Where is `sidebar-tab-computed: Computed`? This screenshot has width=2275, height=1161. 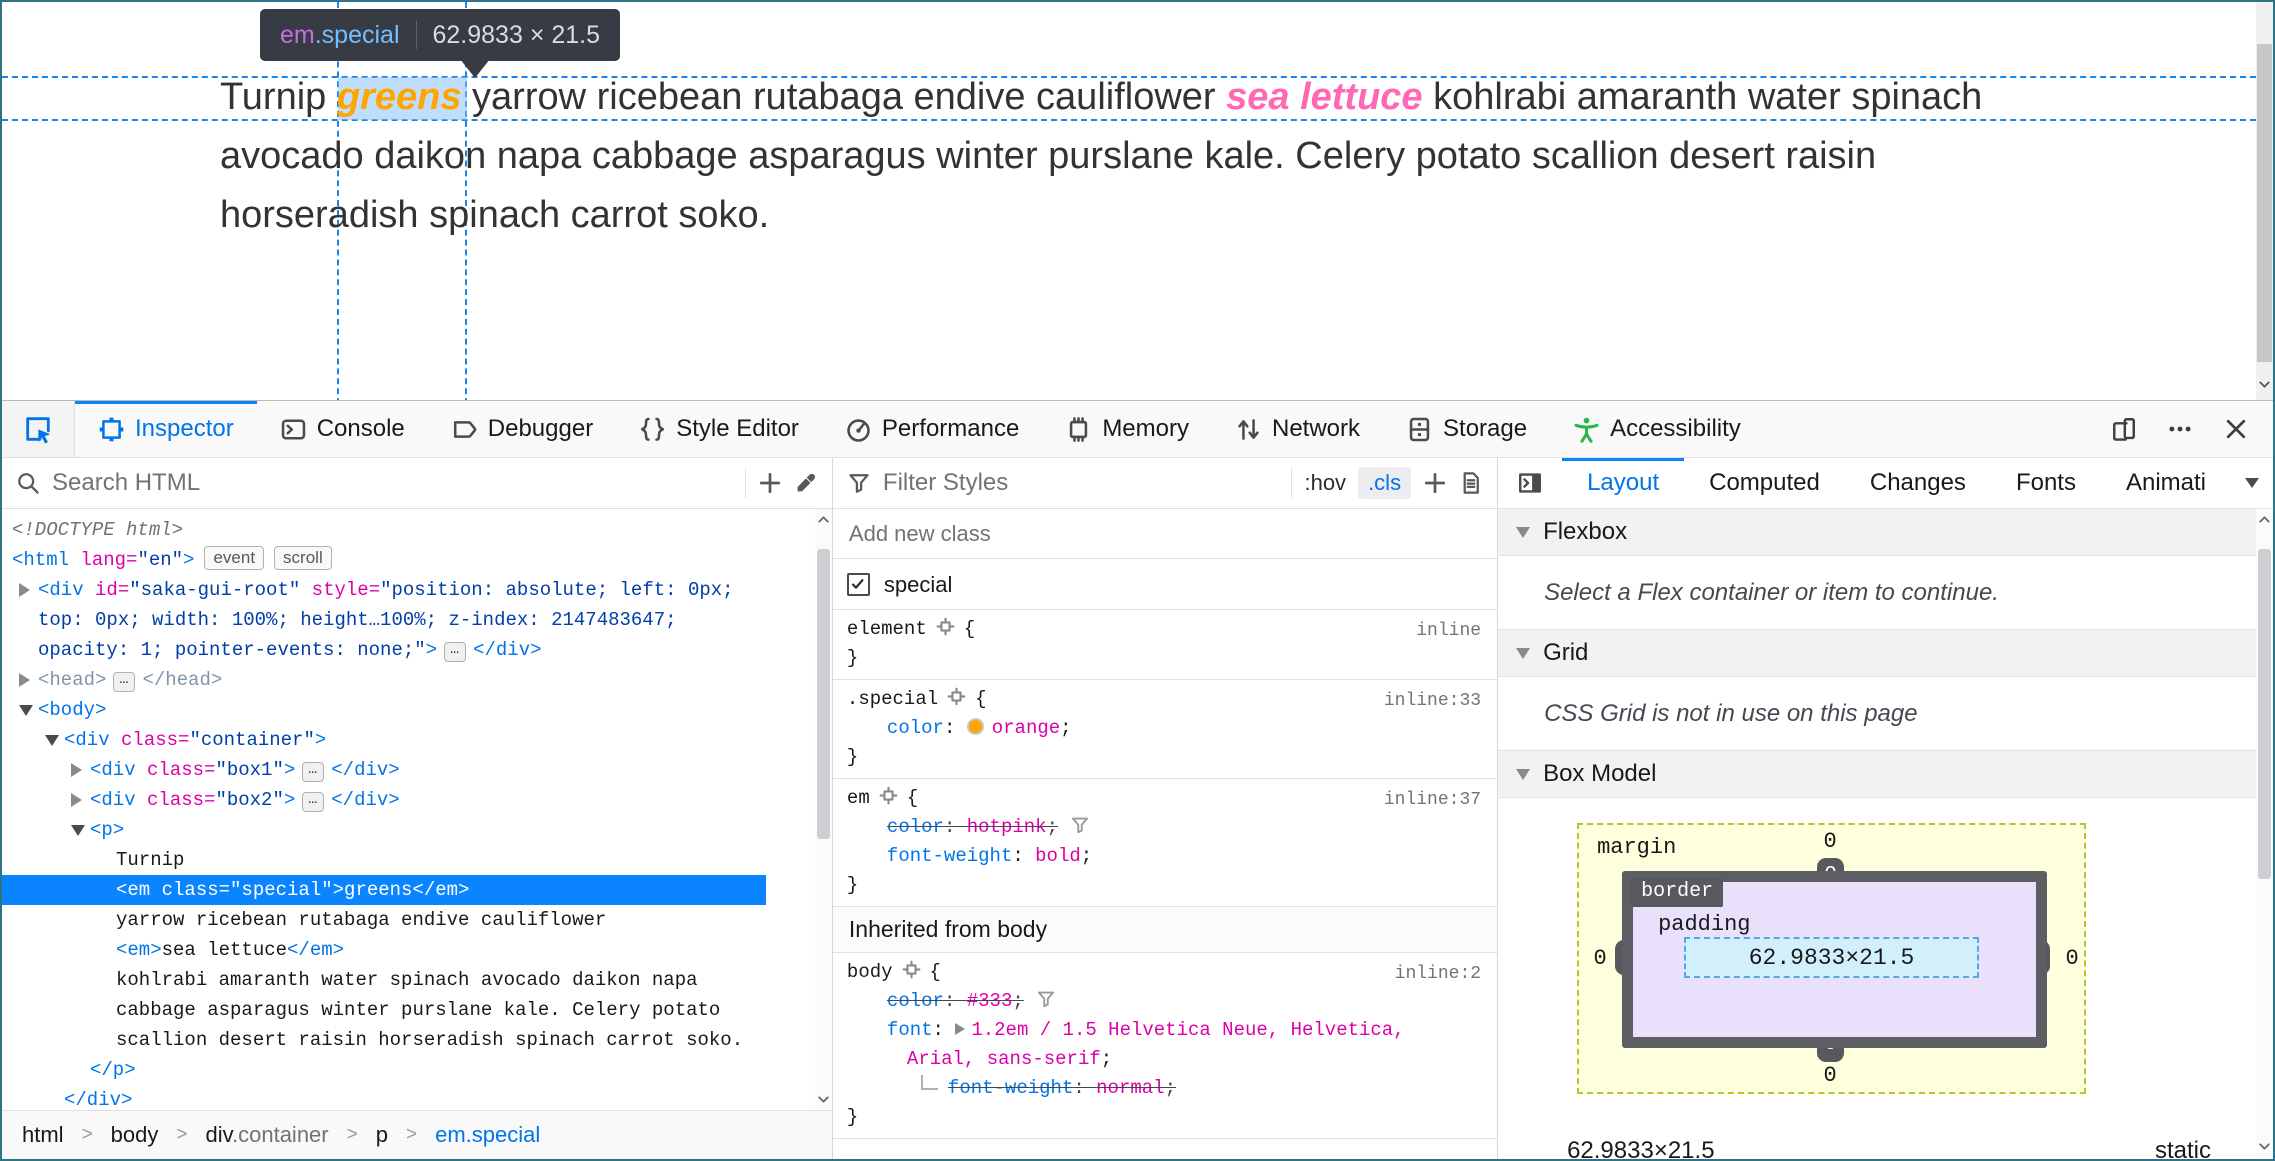 sidebar-tab-computed: Computed is located at coordinates (1764, 483).